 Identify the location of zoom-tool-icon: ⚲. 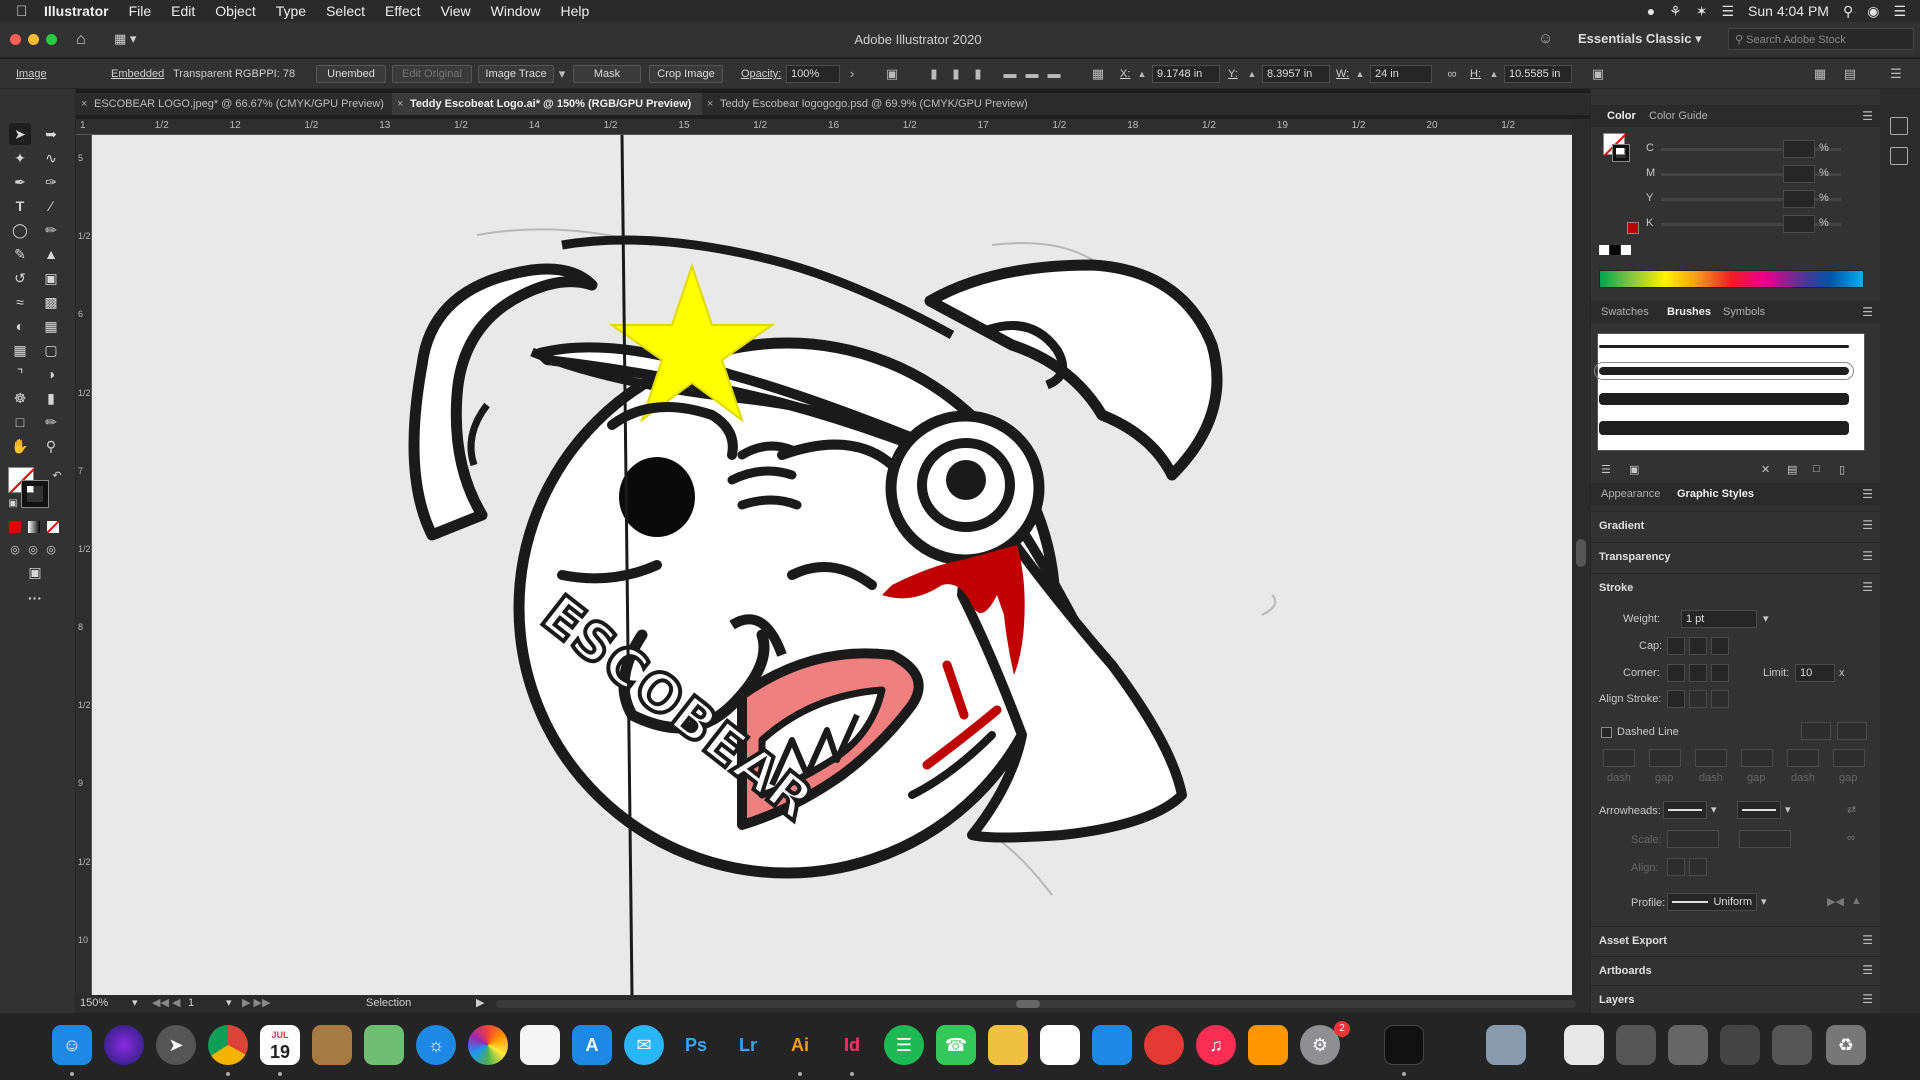
(51, 446).